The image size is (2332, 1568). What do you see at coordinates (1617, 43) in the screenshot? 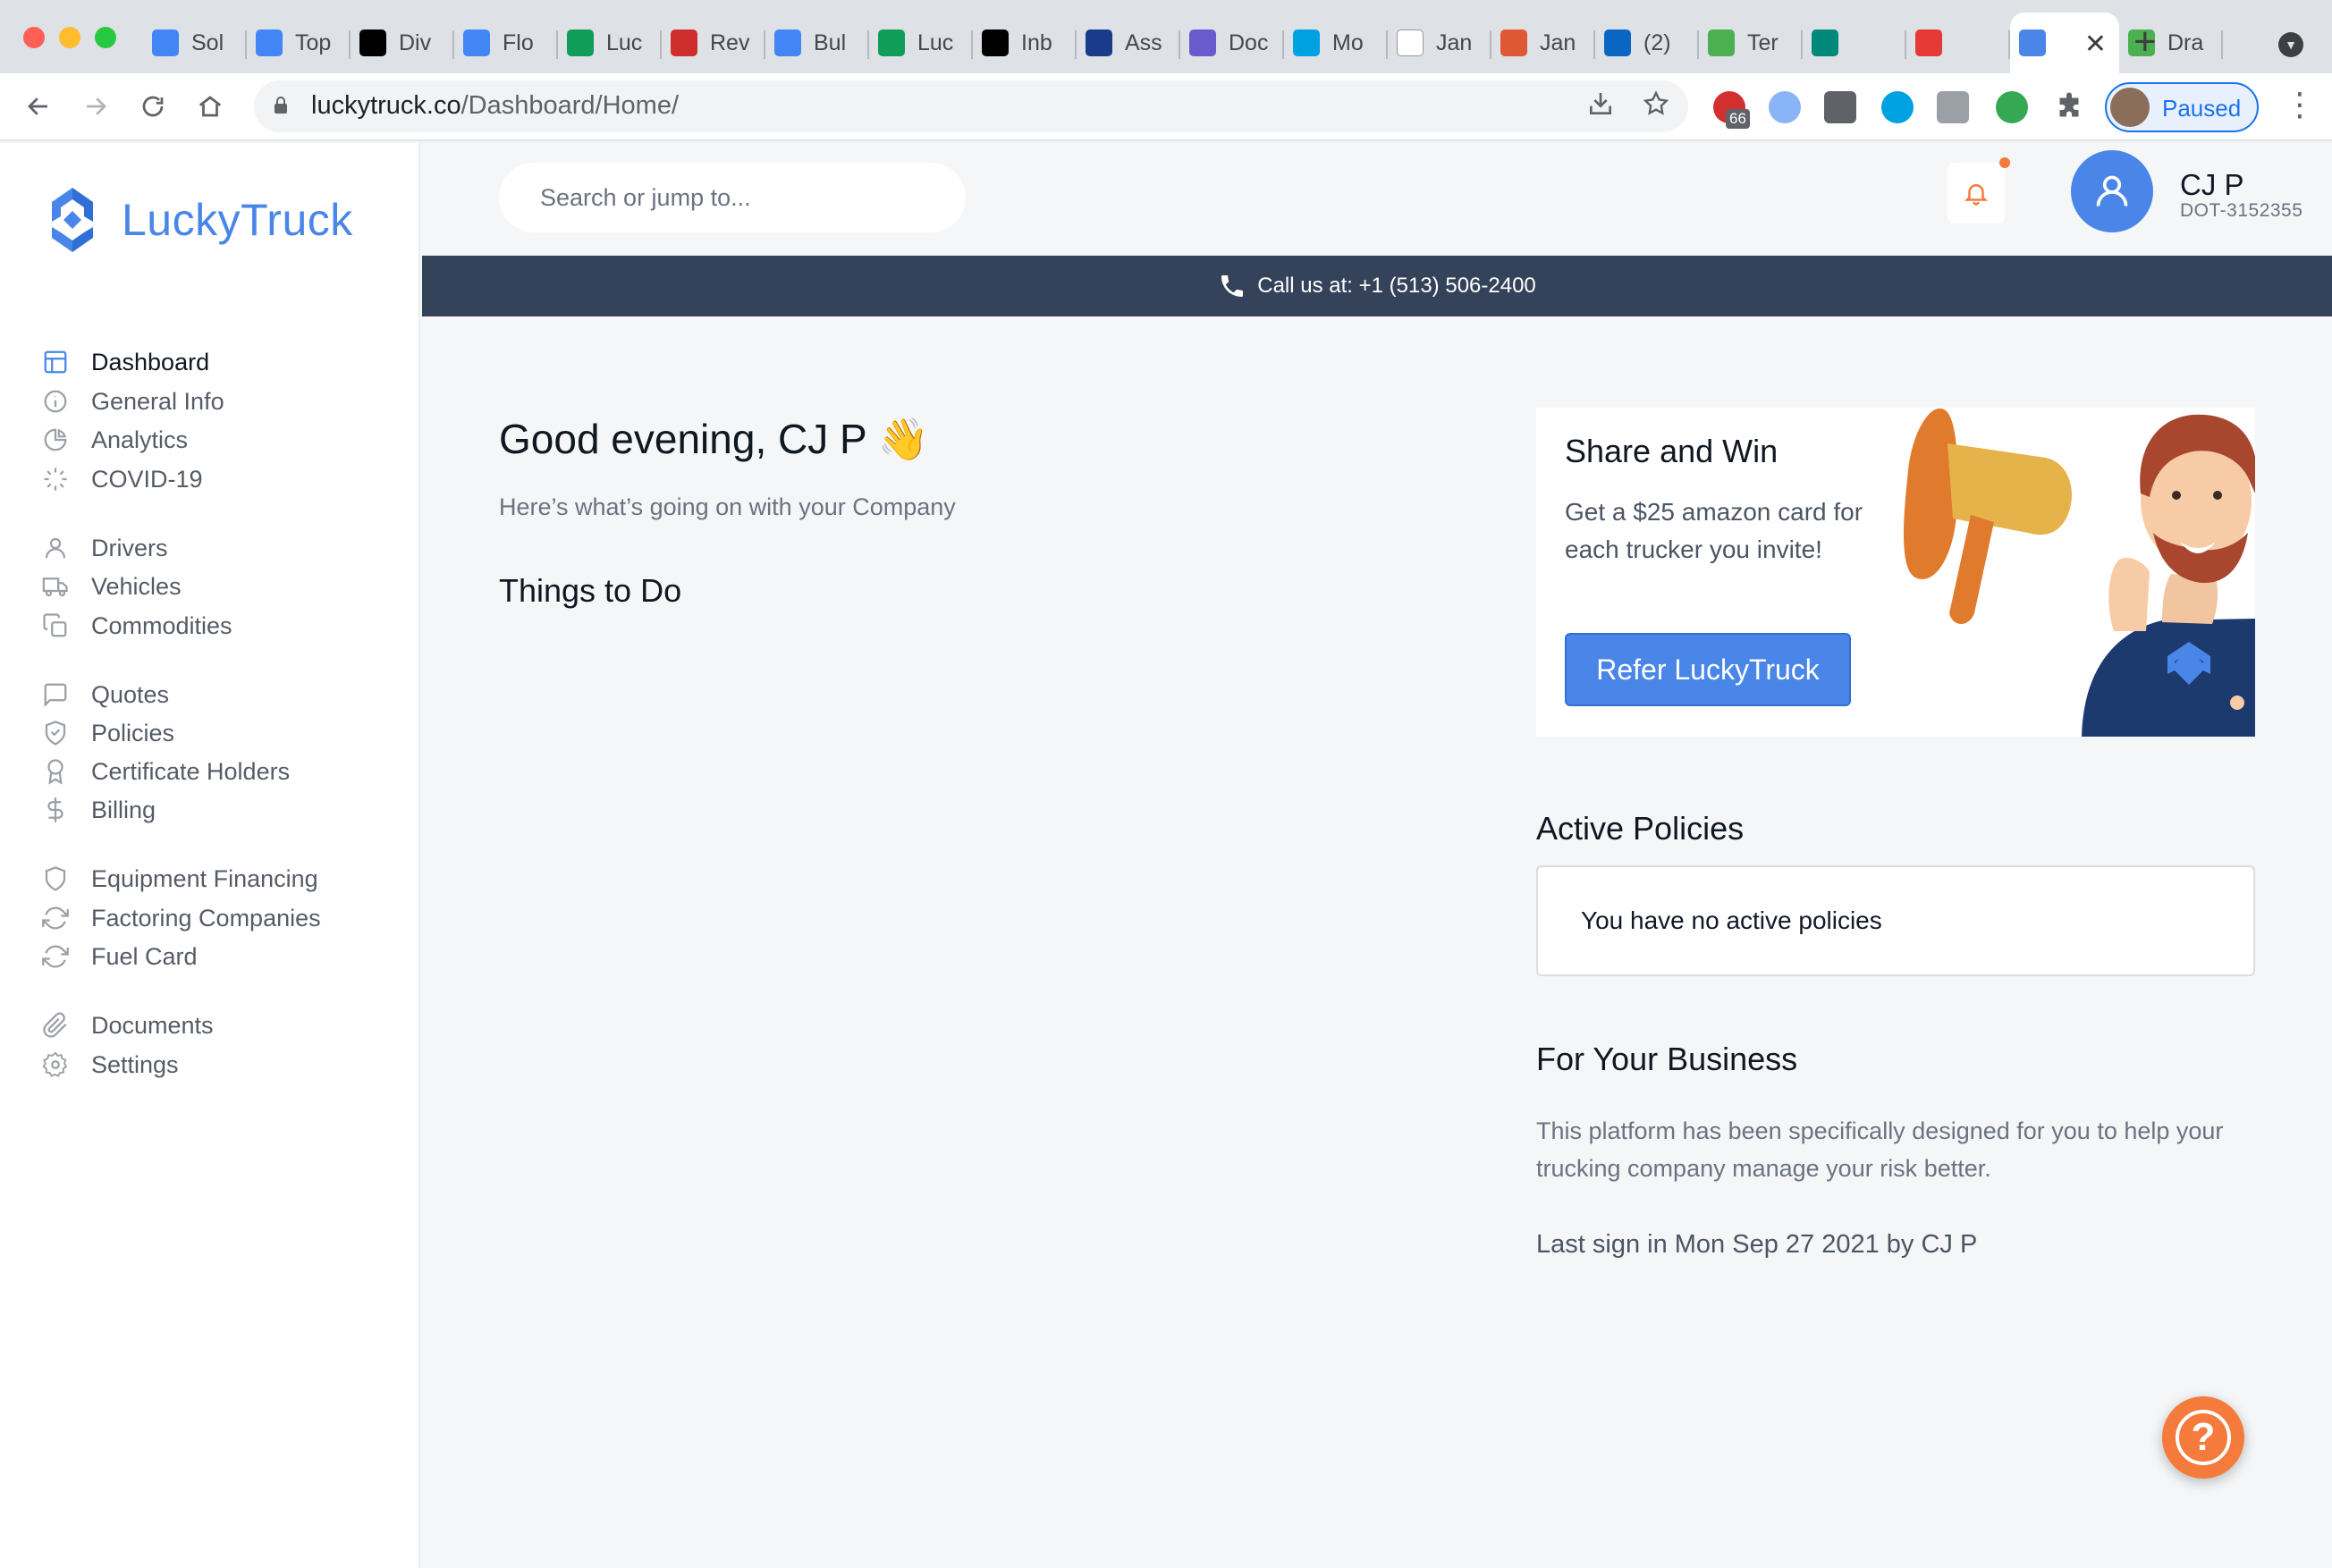
I see `linkedin-icon` at bounding box center [1617, 43].